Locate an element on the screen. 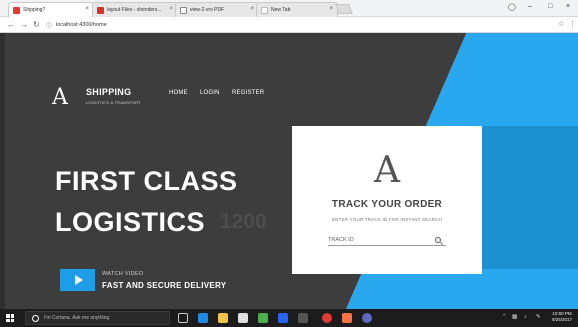  shield-favicon-icon is located at coordinates (16, 10).